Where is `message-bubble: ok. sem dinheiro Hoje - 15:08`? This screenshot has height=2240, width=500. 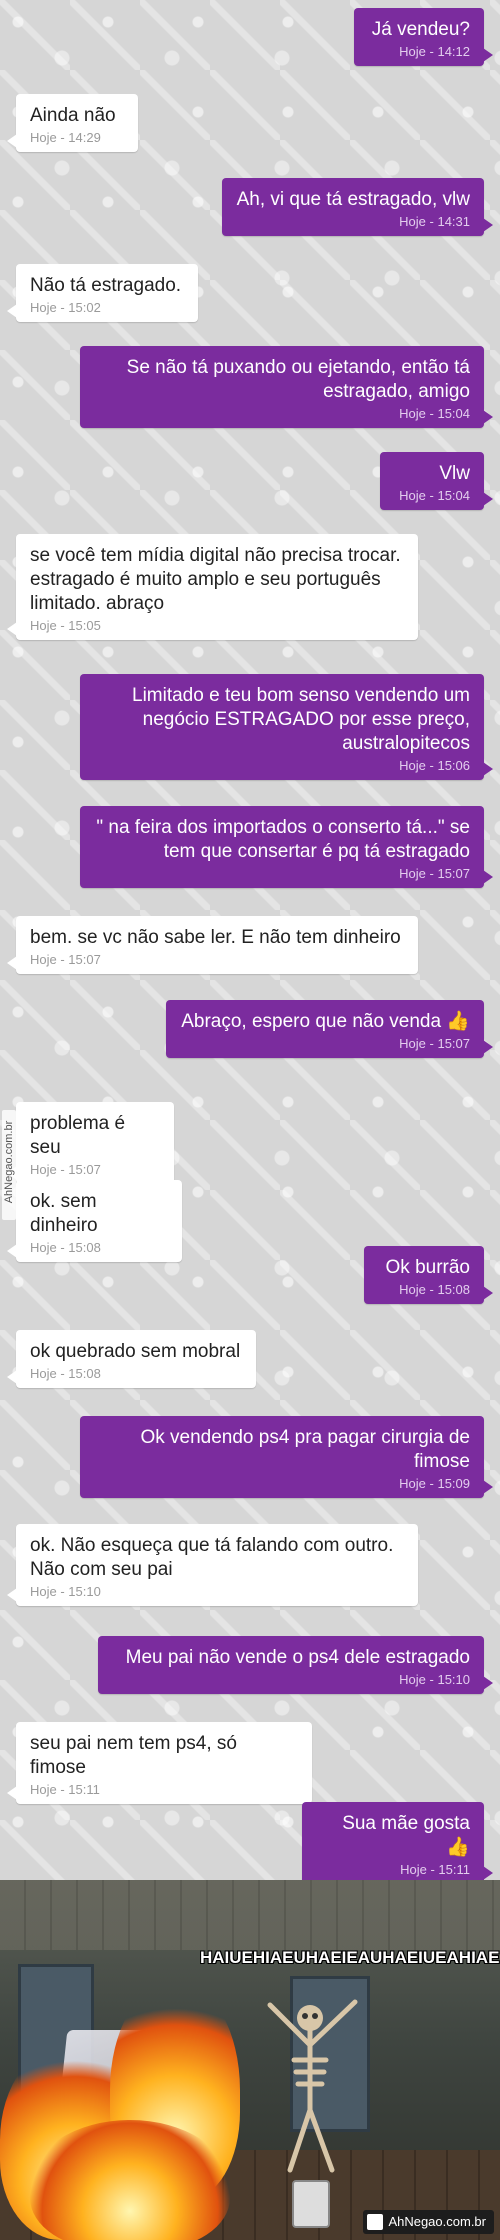 message-bubble: ok. sem dinheiro Hoje - 15:08 is located at coordinates (94, 1221).